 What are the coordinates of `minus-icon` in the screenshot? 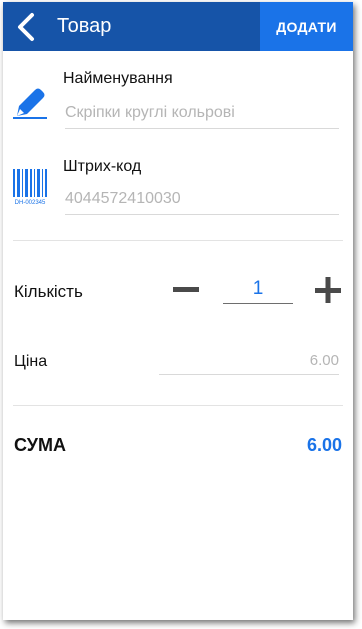 It's located at (186, 289).